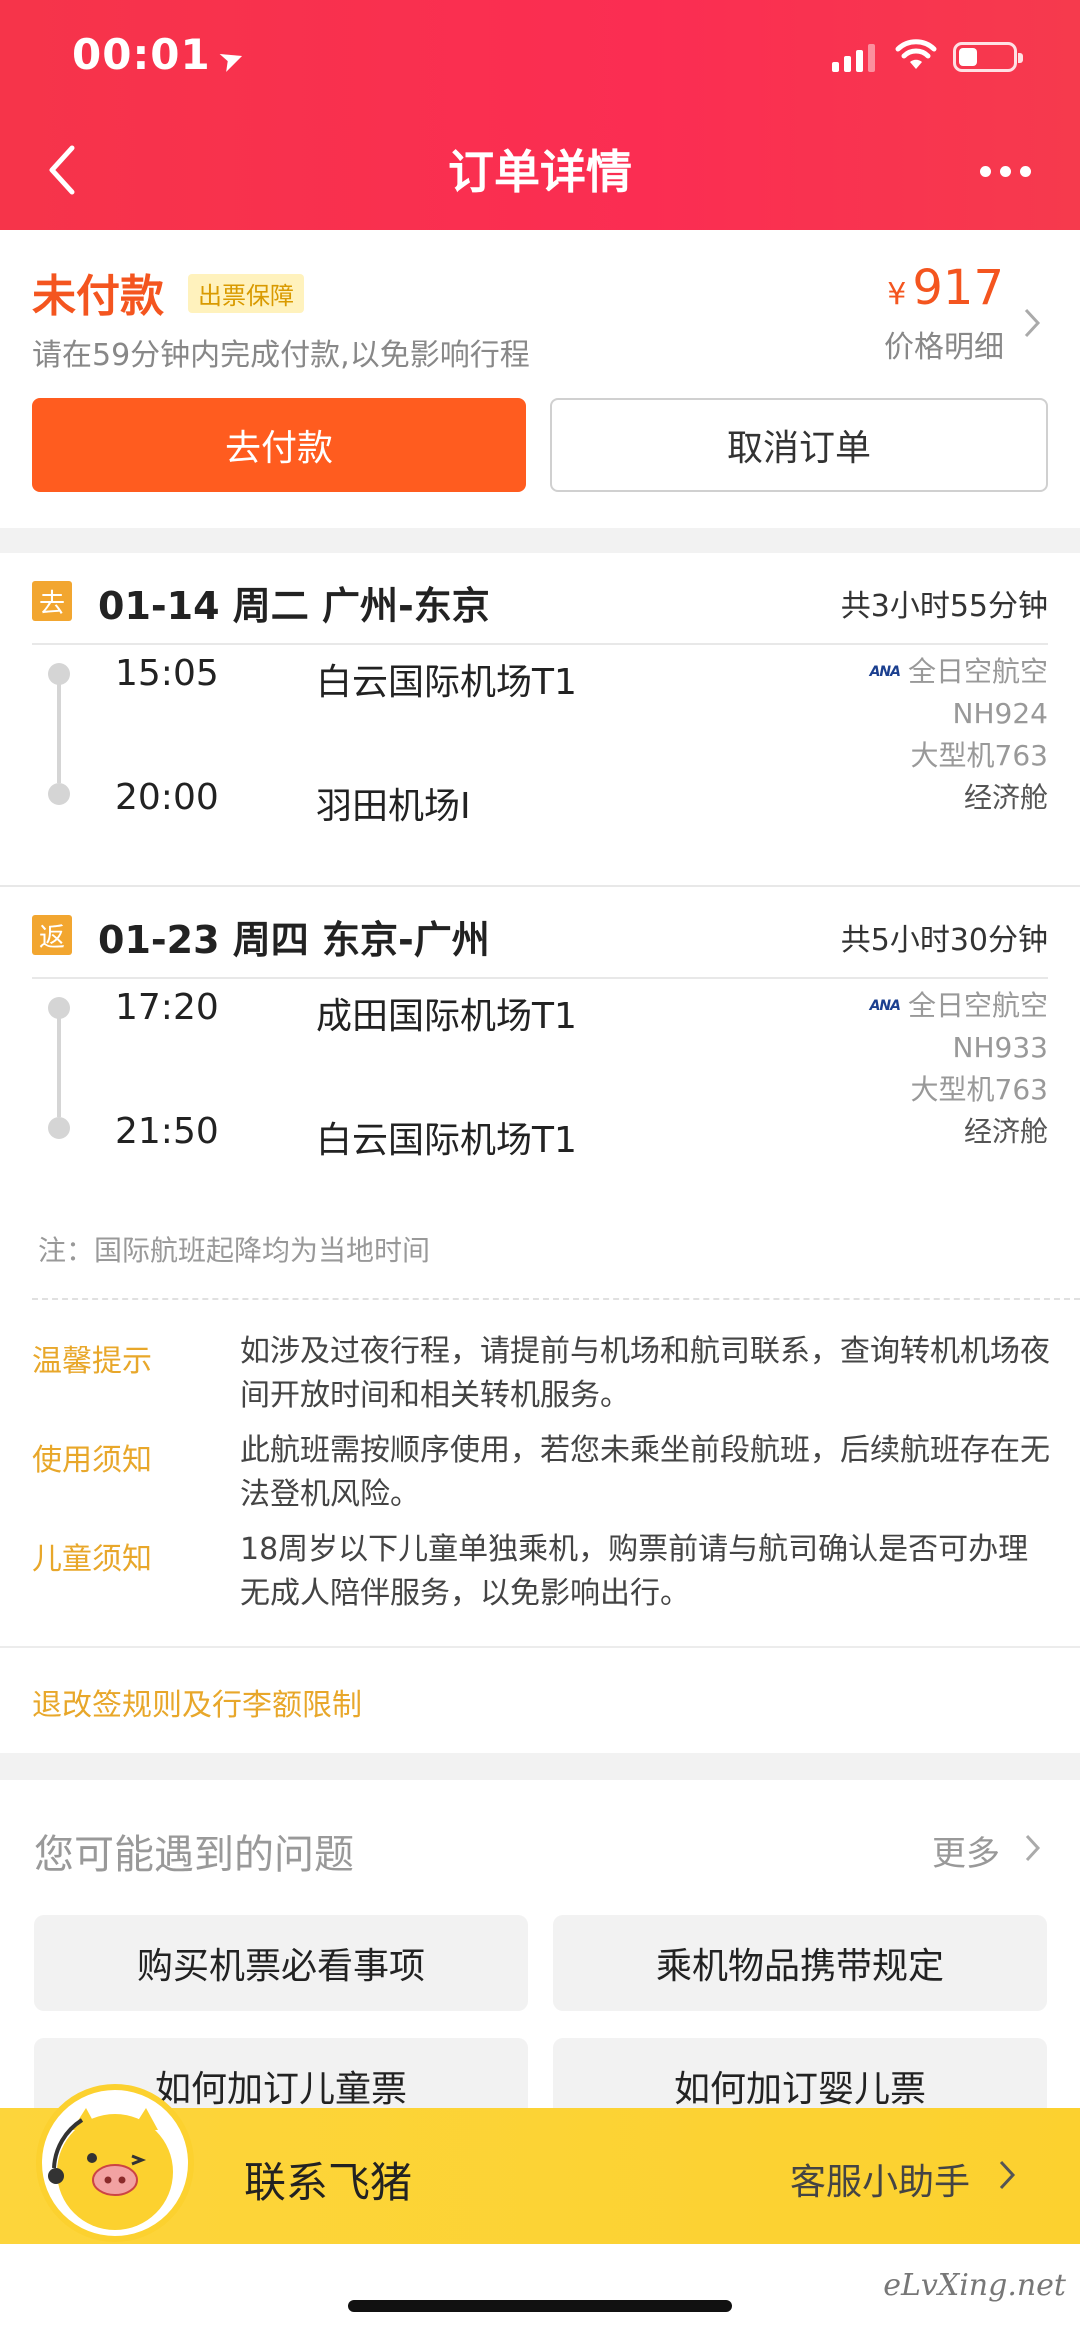  What do you see at coordinates (52, 601) in the screenshot?
I see `outbound-tag: 去` at bounding box center [52, 601].